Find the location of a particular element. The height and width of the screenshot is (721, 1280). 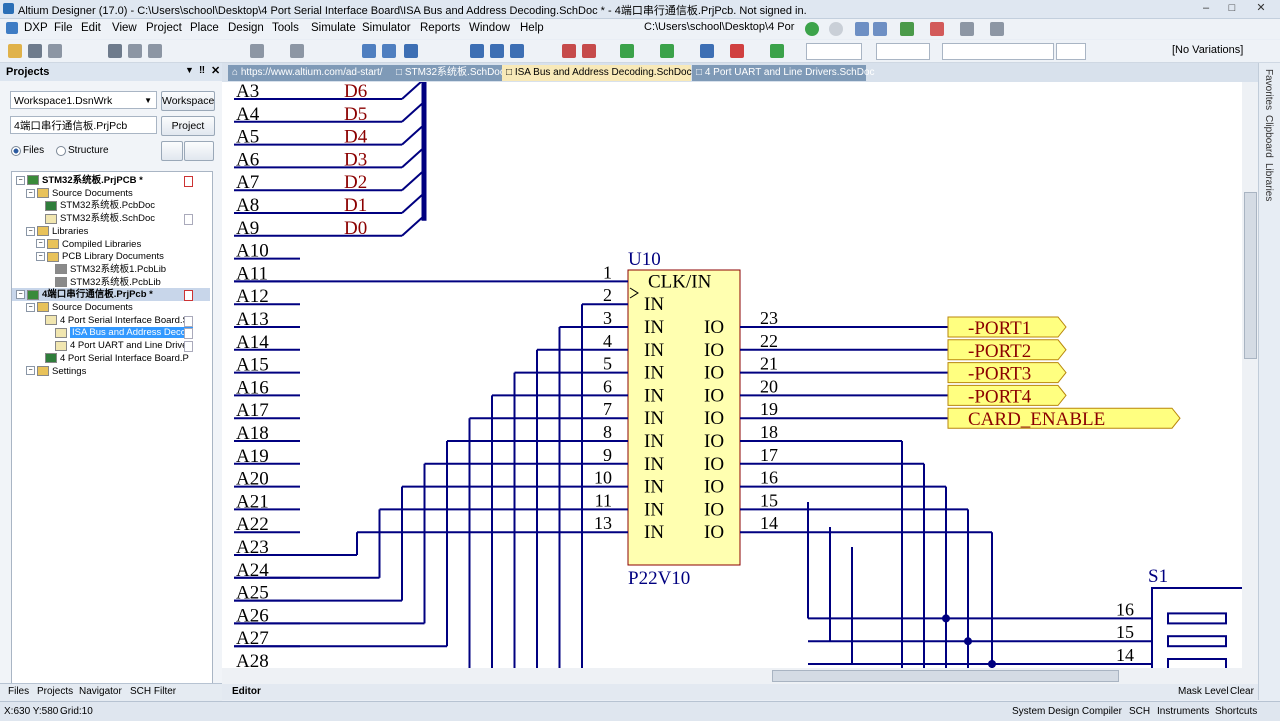

tab-sch-filter: SCH Filter is located at coordinates (153, 691).